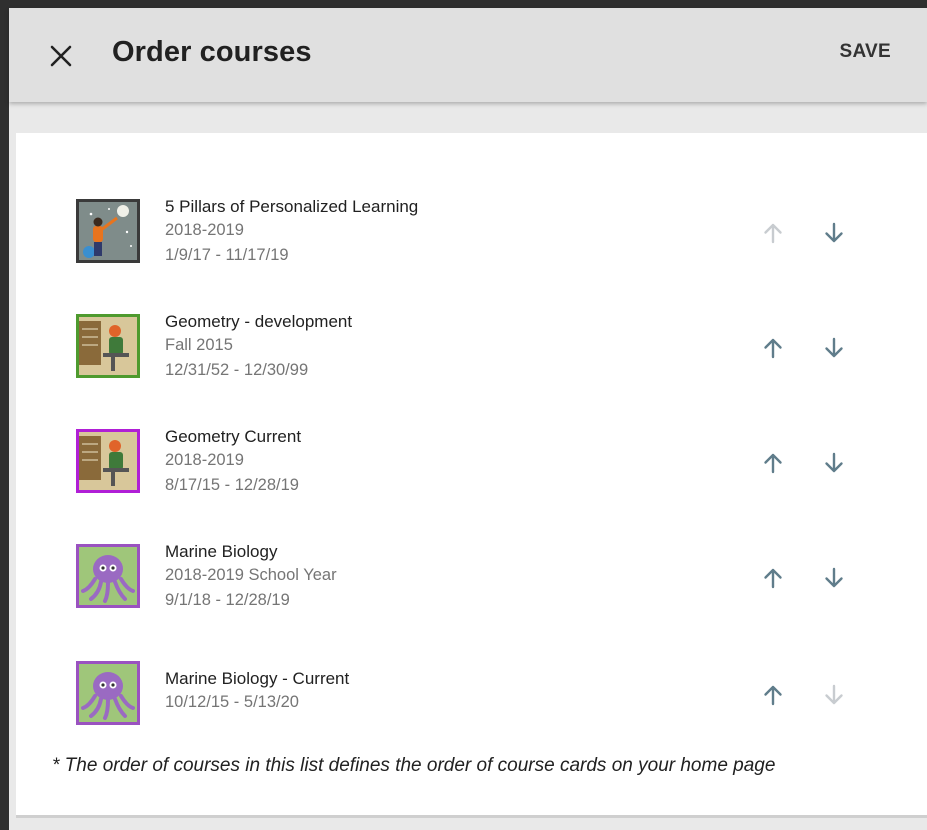 The height and width of the screenshot is (830, 927). Describe the element at coordinates (237, 370) in the screenshot. I see `course-dates: 12/31/52 - 12/30/99` at that location.